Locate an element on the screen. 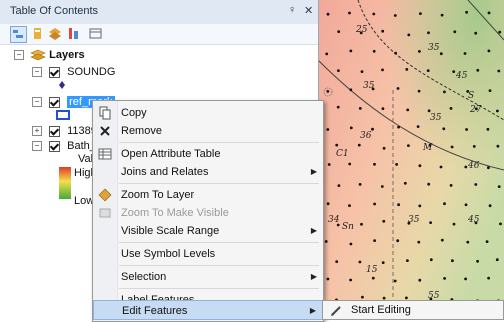 This screenshot has height=322, width=504. ref-mark-symbol is located at coordinates (63, 117).